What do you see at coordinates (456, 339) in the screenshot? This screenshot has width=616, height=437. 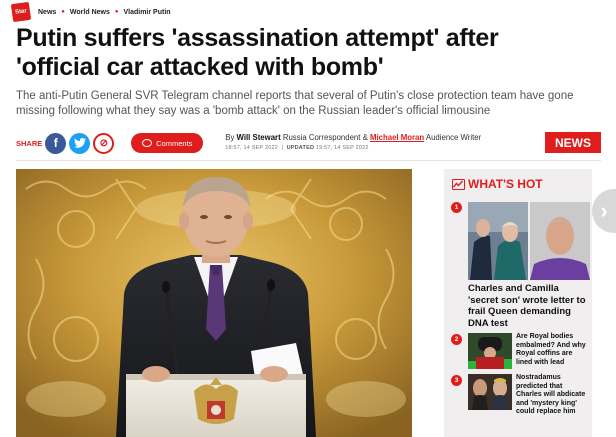 I see `rank-badge: 2` at bounding box center [456, 339].